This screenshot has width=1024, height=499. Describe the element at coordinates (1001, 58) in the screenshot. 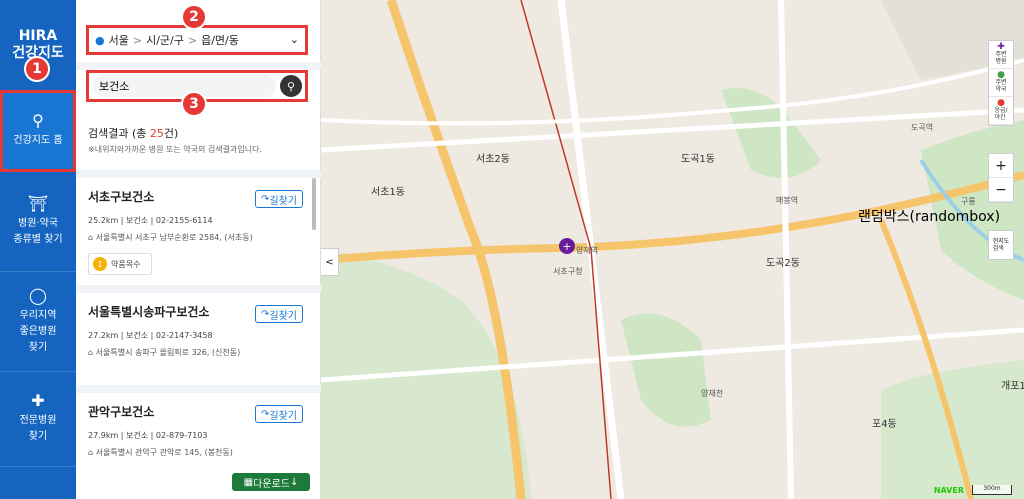

I see `nearby-hospital-label: 주변 병원` at that location.